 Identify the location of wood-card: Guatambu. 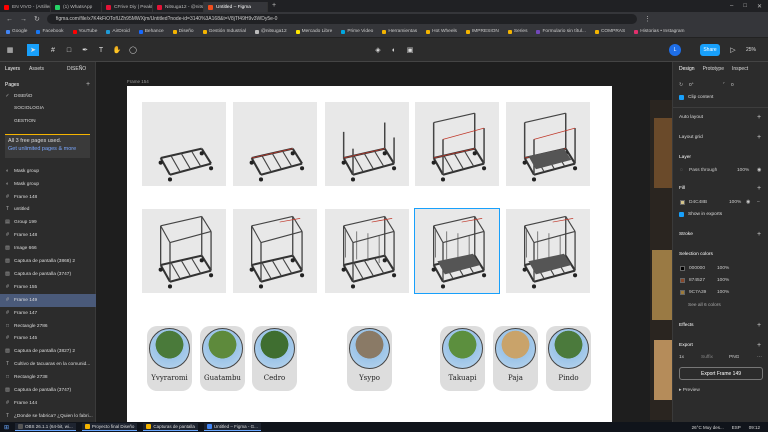
(222, 358).